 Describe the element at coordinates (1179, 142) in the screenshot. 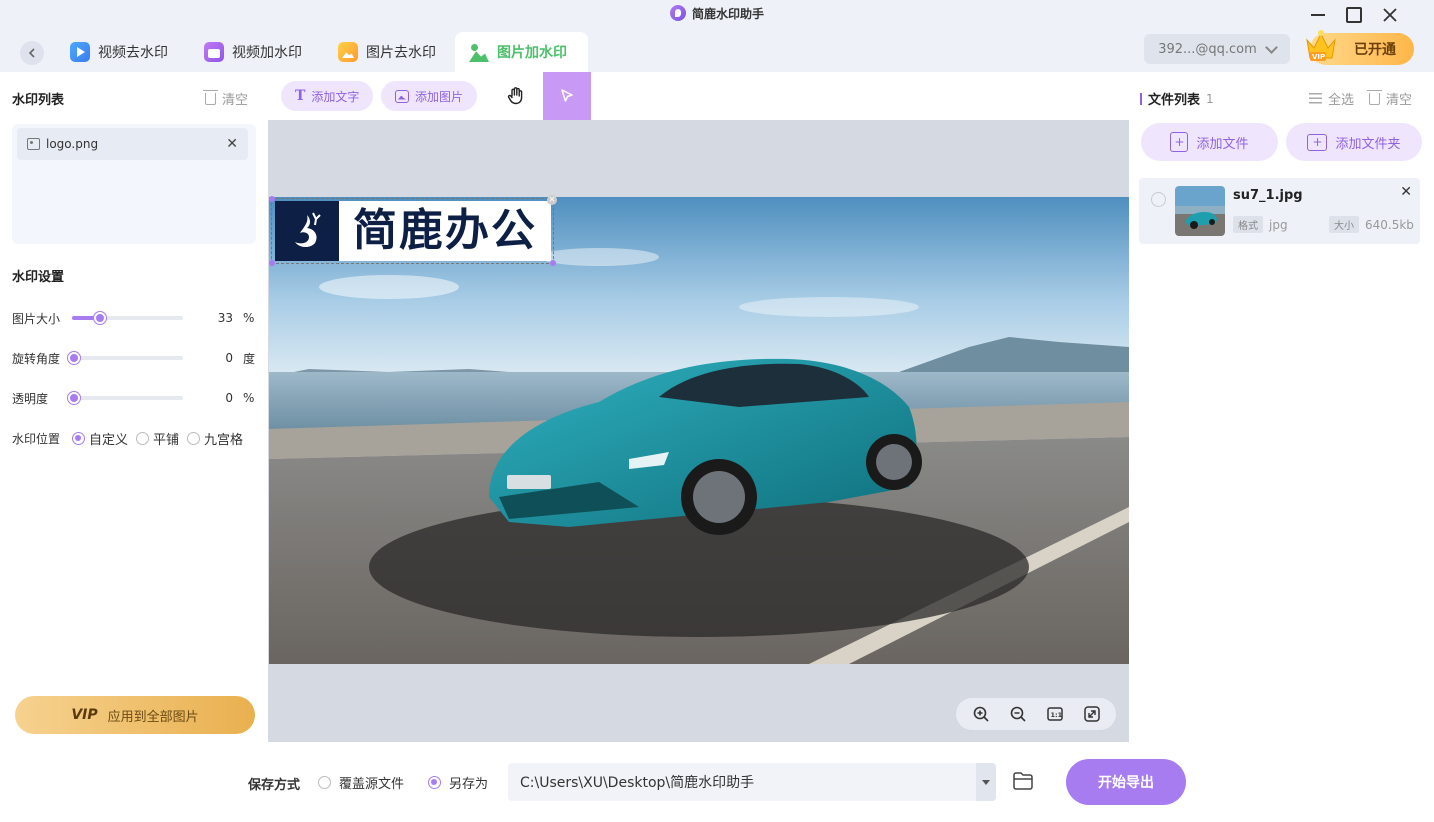

I see `add-file-icon: +` at that location.